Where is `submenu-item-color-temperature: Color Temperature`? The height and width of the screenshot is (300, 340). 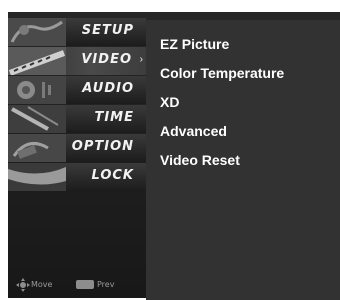 submenu-item-color-temperature: Color Temperature is located at coordinates (222, 73).